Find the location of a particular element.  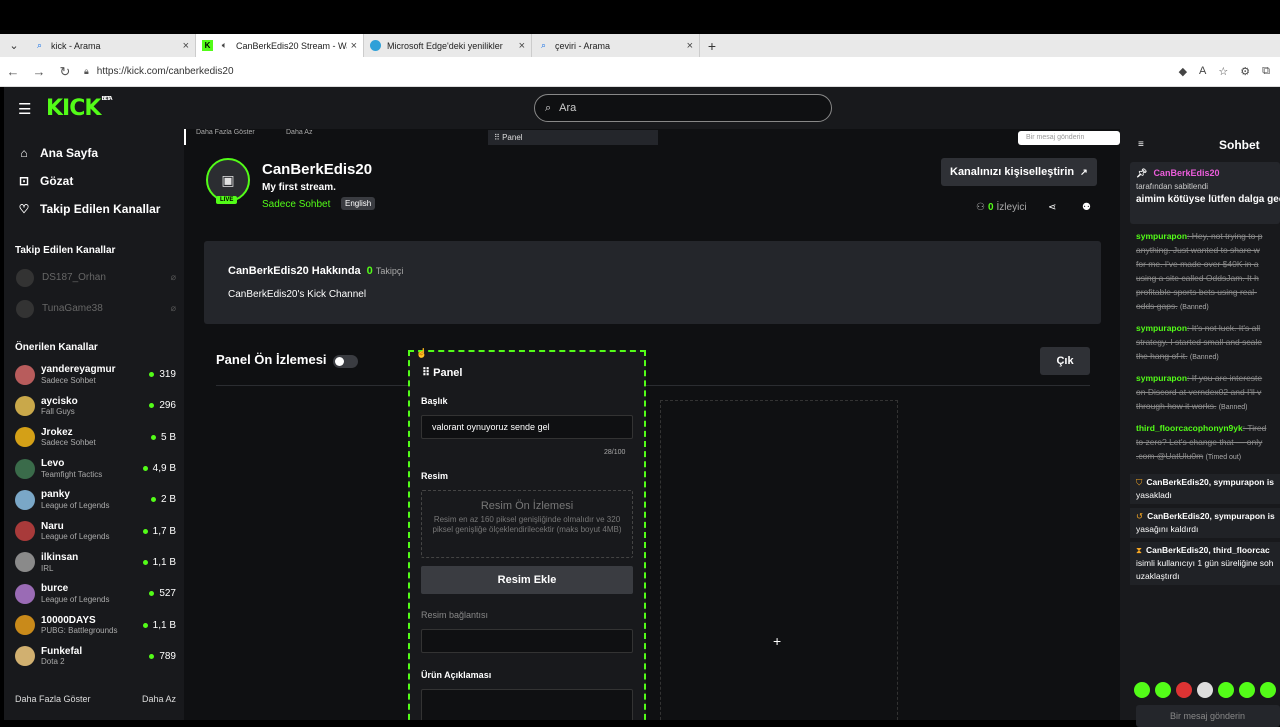

customize-channel-button: Kanalınızı kişiselleştirin ↗ is located at coordinates (1019, 172).